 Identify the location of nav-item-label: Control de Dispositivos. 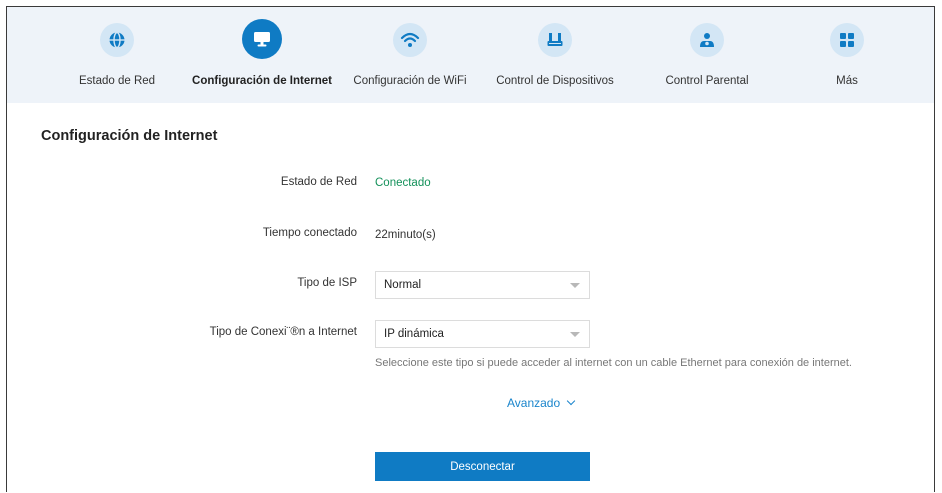
(555, 81).